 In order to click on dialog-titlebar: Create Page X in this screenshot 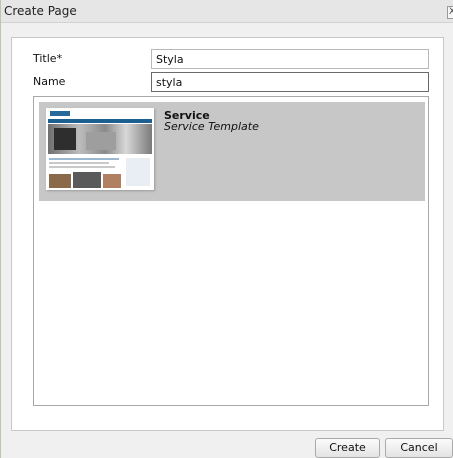, I will do `click(227, 11)`.